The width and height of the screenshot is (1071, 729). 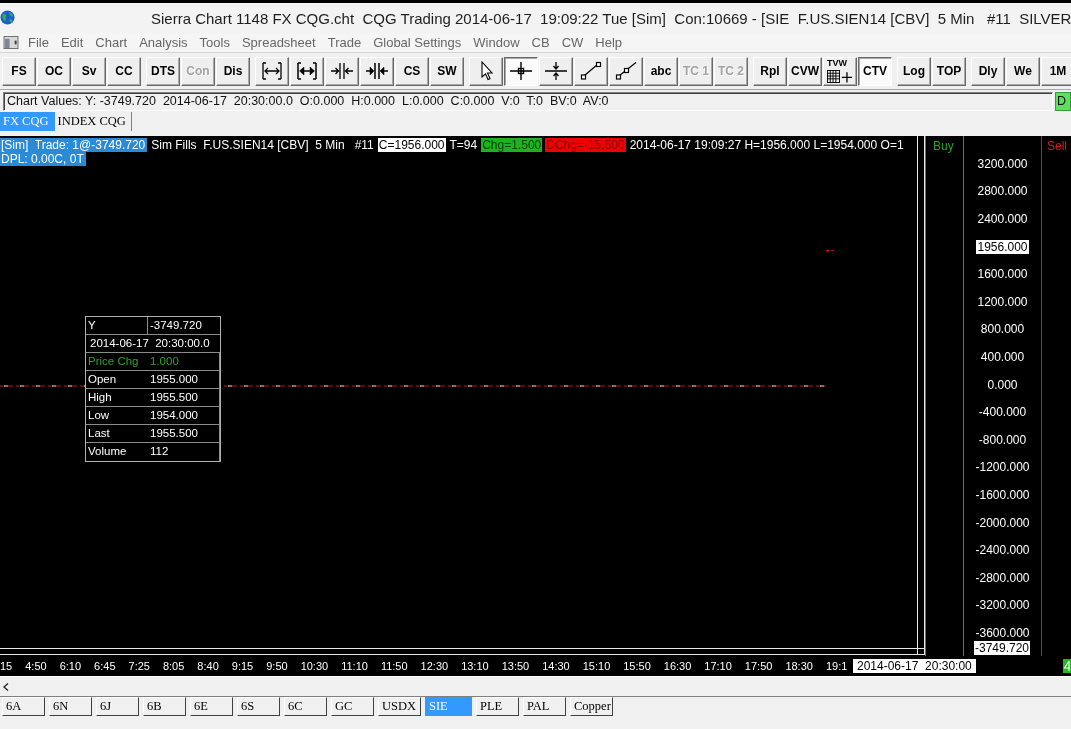 I want to click on time-label: 9:50, so click(x=277, y=666).